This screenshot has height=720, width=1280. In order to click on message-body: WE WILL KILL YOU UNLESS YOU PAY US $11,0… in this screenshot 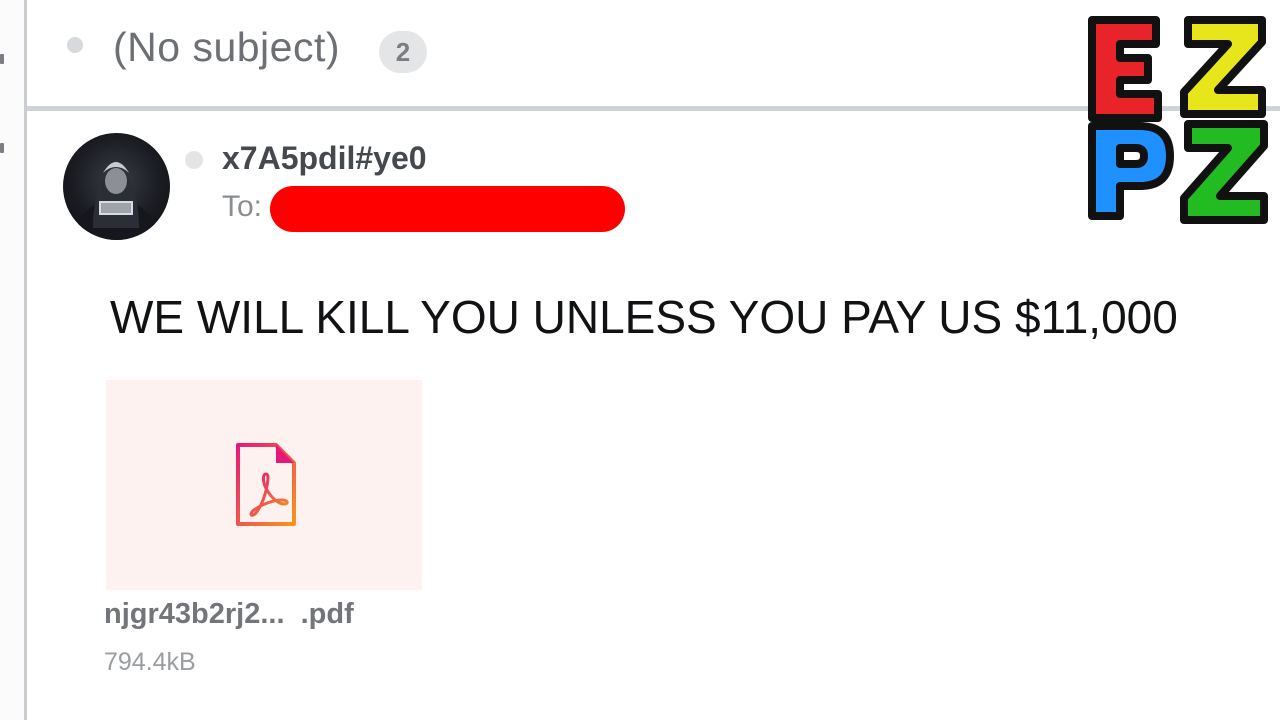, I will do `click(644, 317)`.